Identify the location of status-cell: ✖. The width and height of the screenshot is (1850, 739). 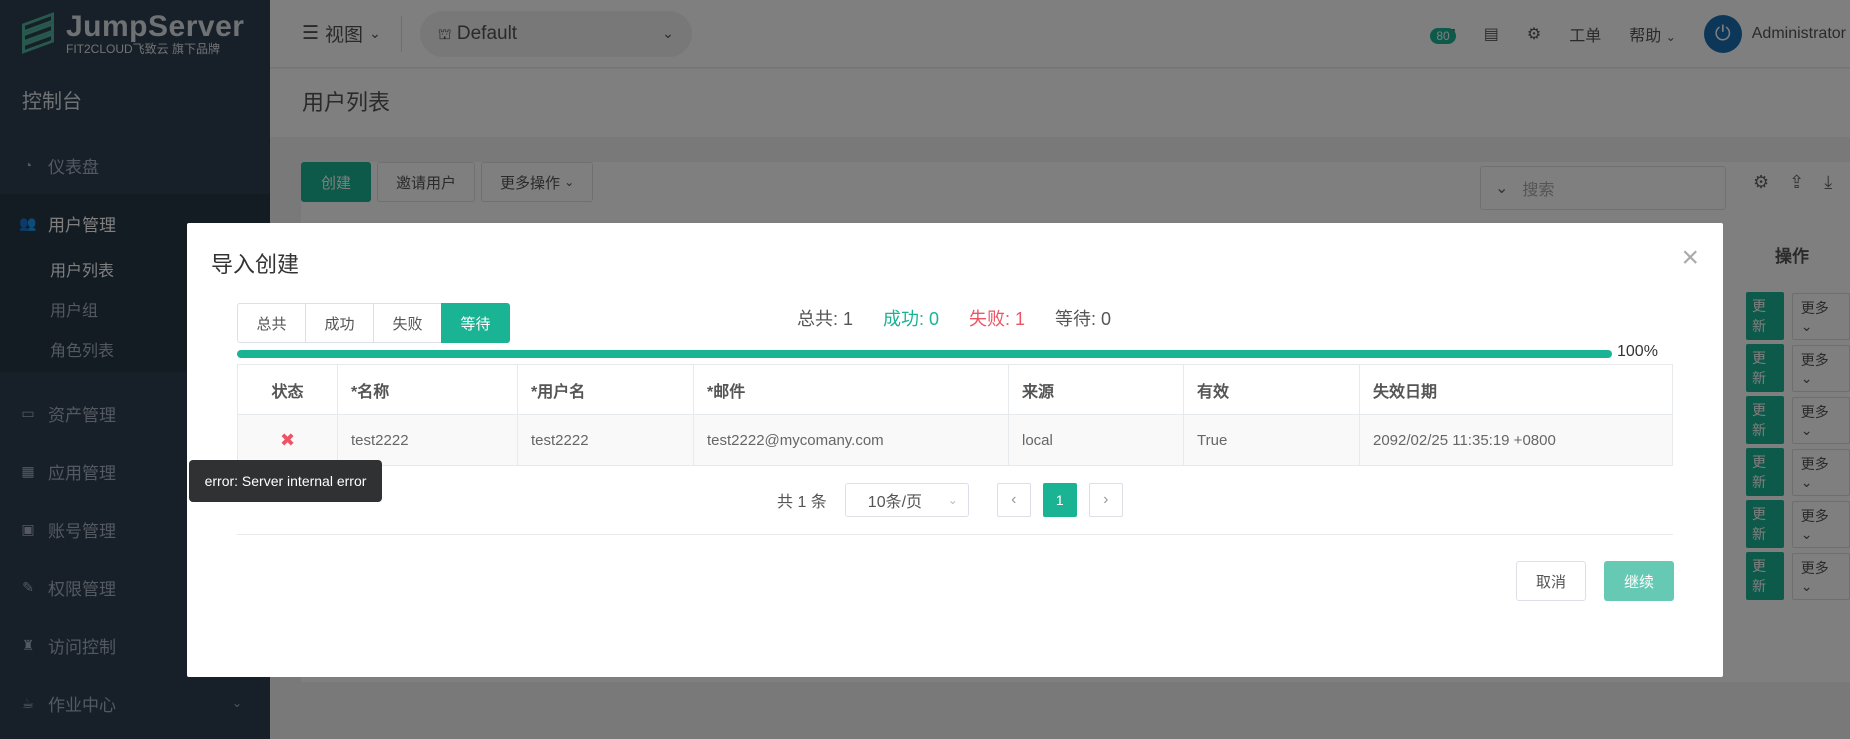
(288, 440).